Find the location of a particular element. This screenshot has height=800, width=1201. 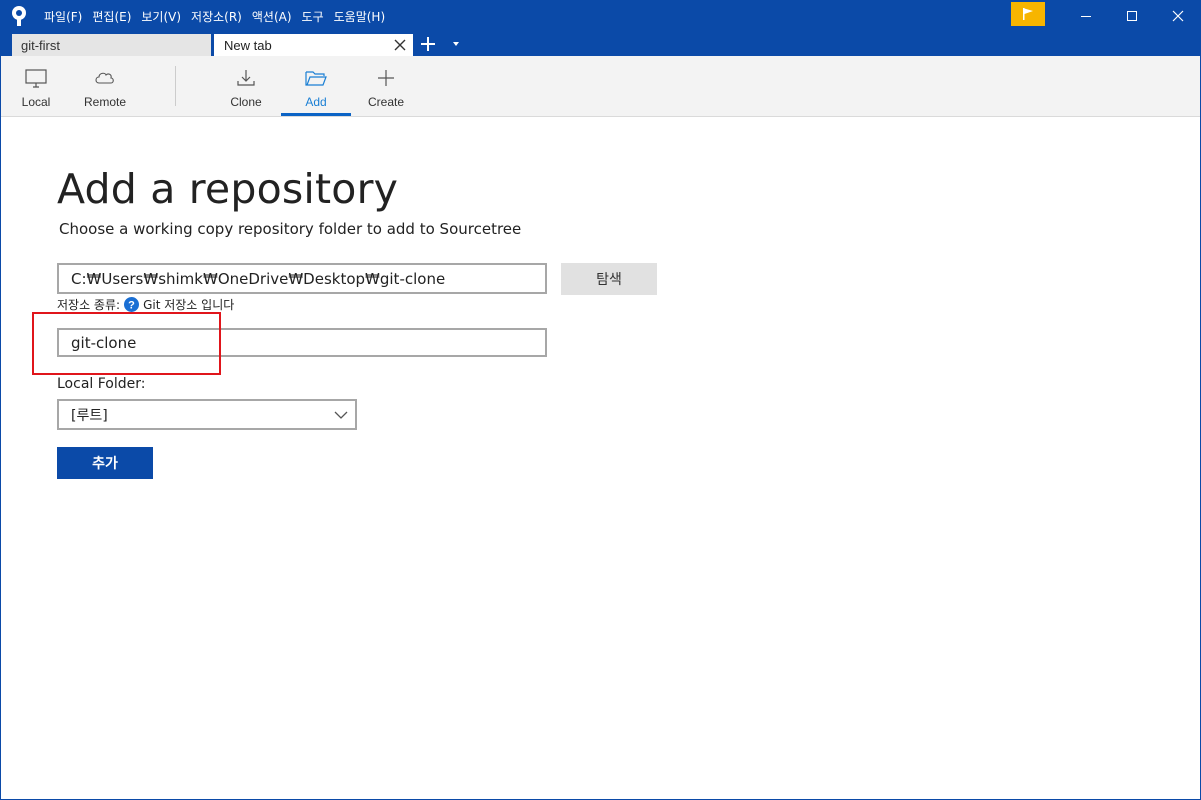

tab-strip: git-first New tab is located at coordinates (600, 44).